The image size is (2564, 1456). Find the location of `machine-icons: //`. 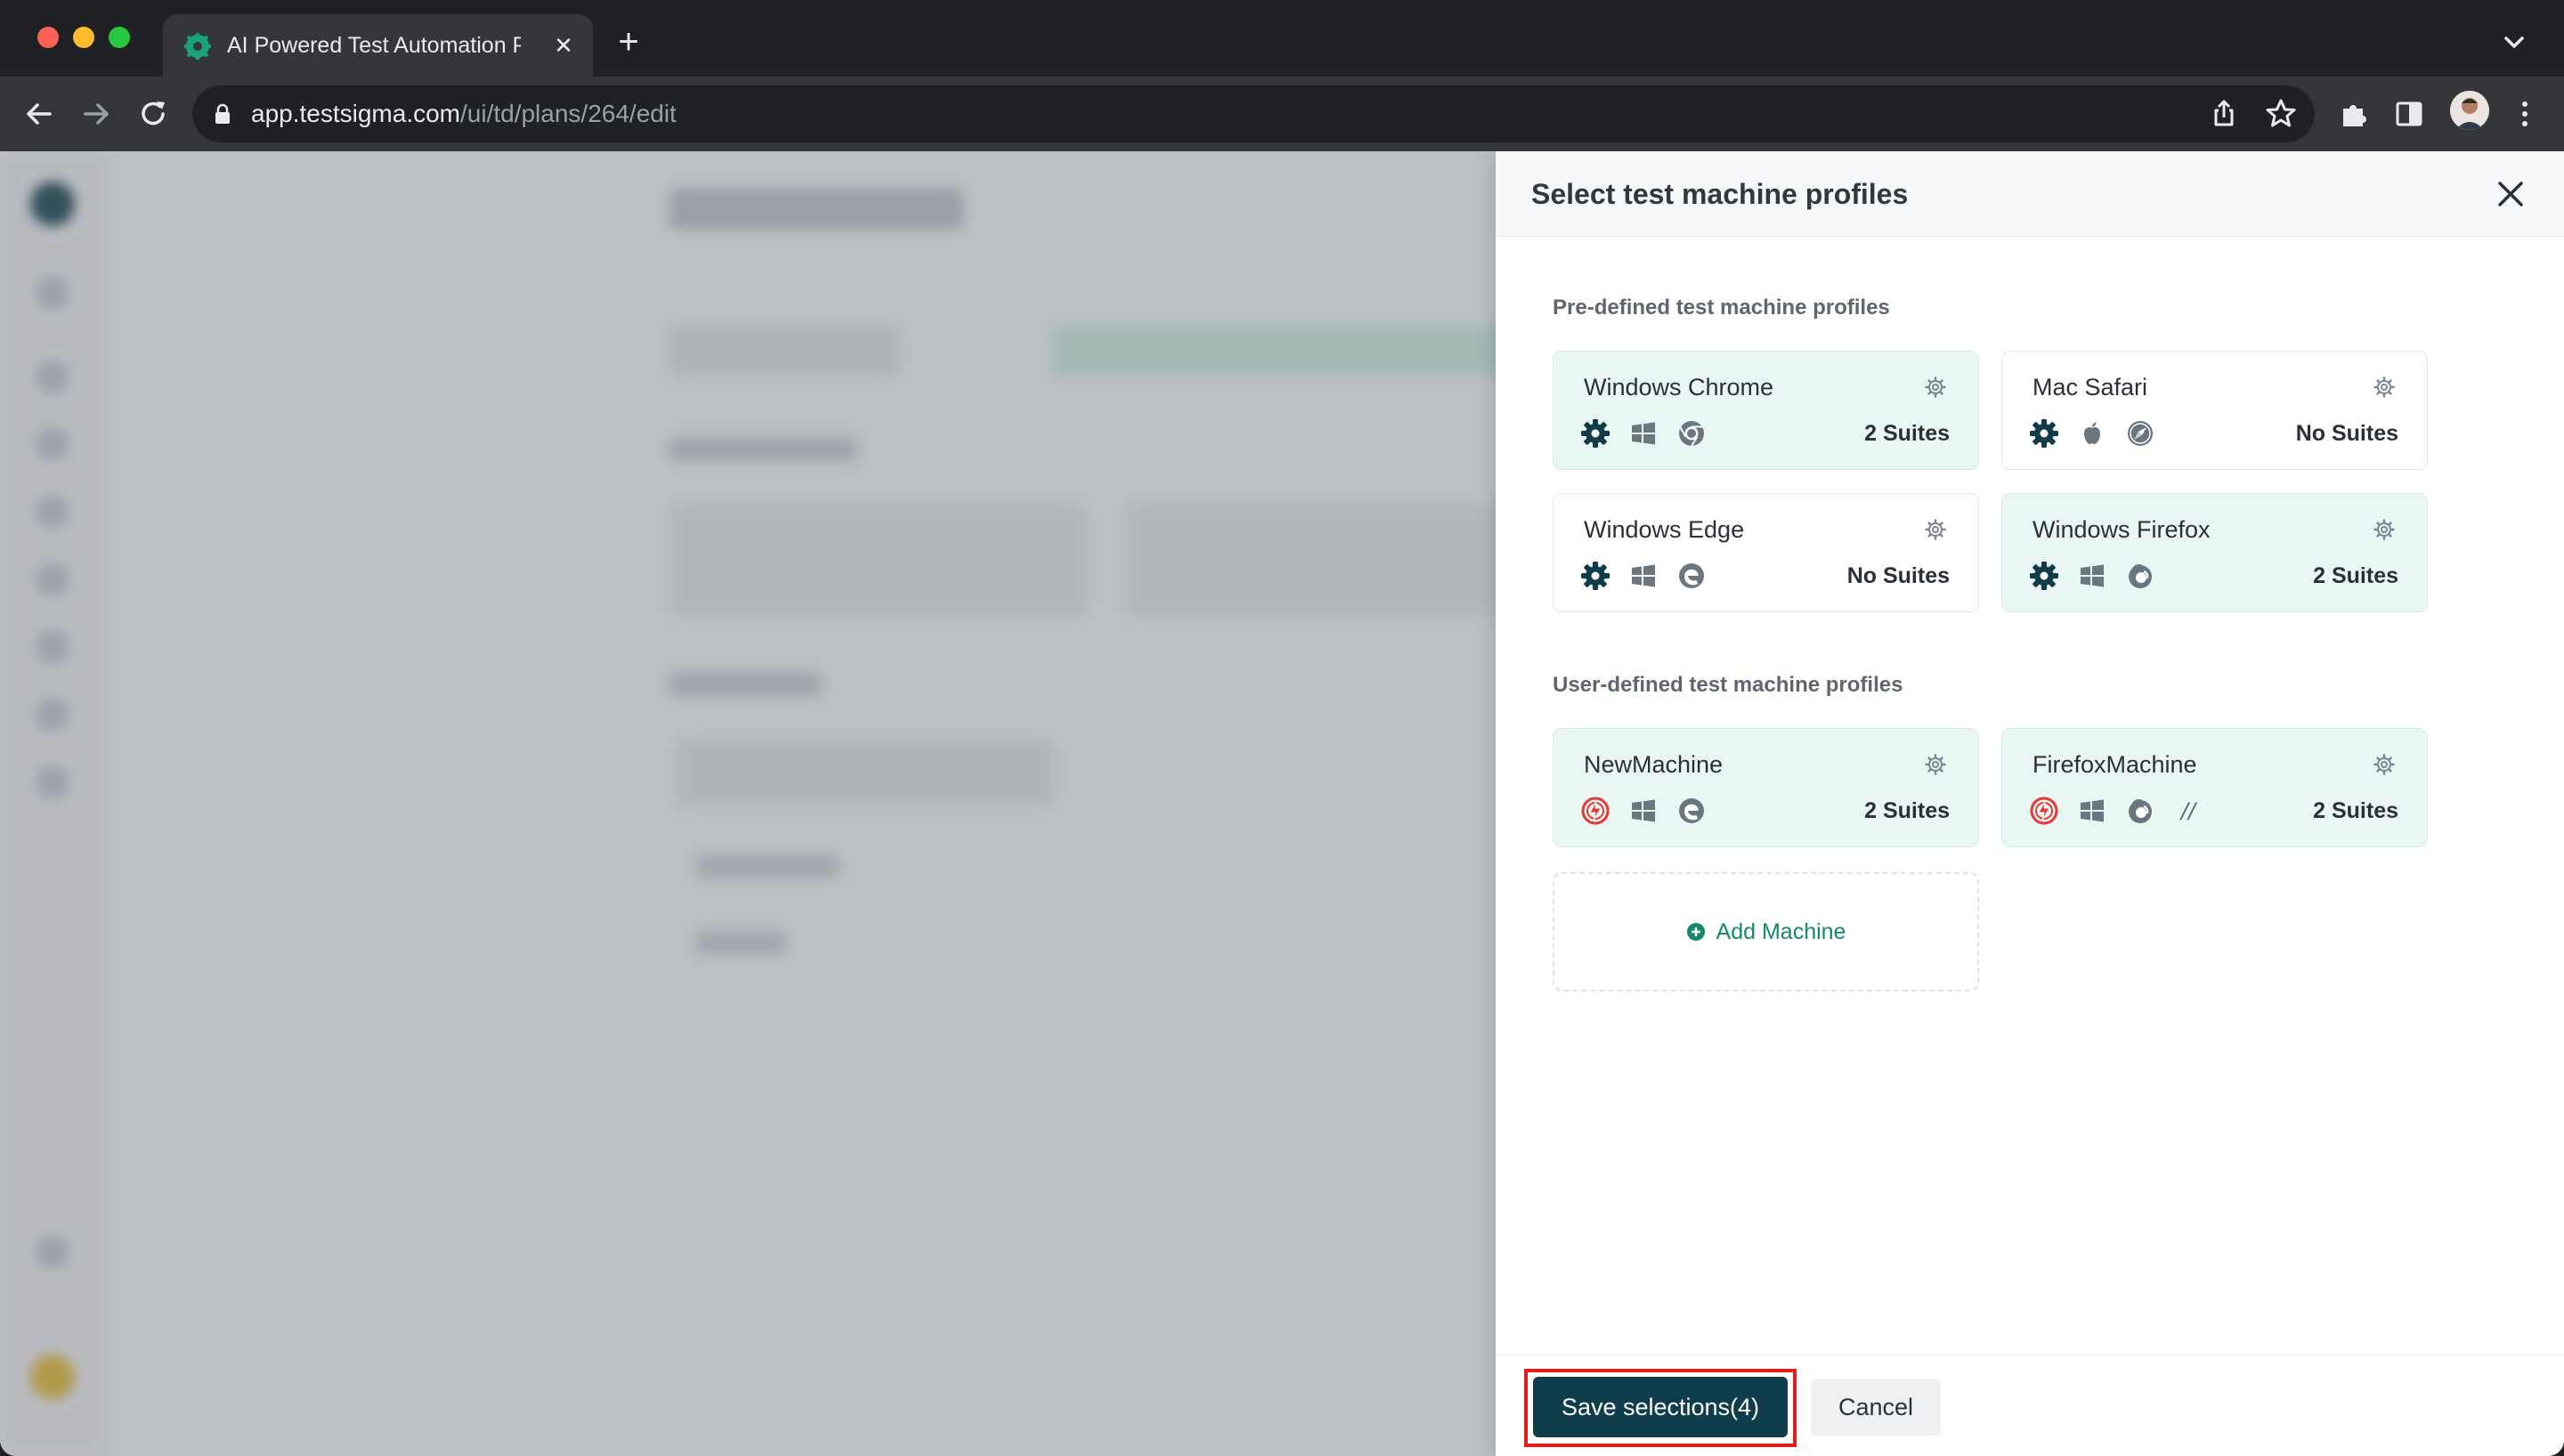

machine-icons: // is located at coordinates (2116, 811).